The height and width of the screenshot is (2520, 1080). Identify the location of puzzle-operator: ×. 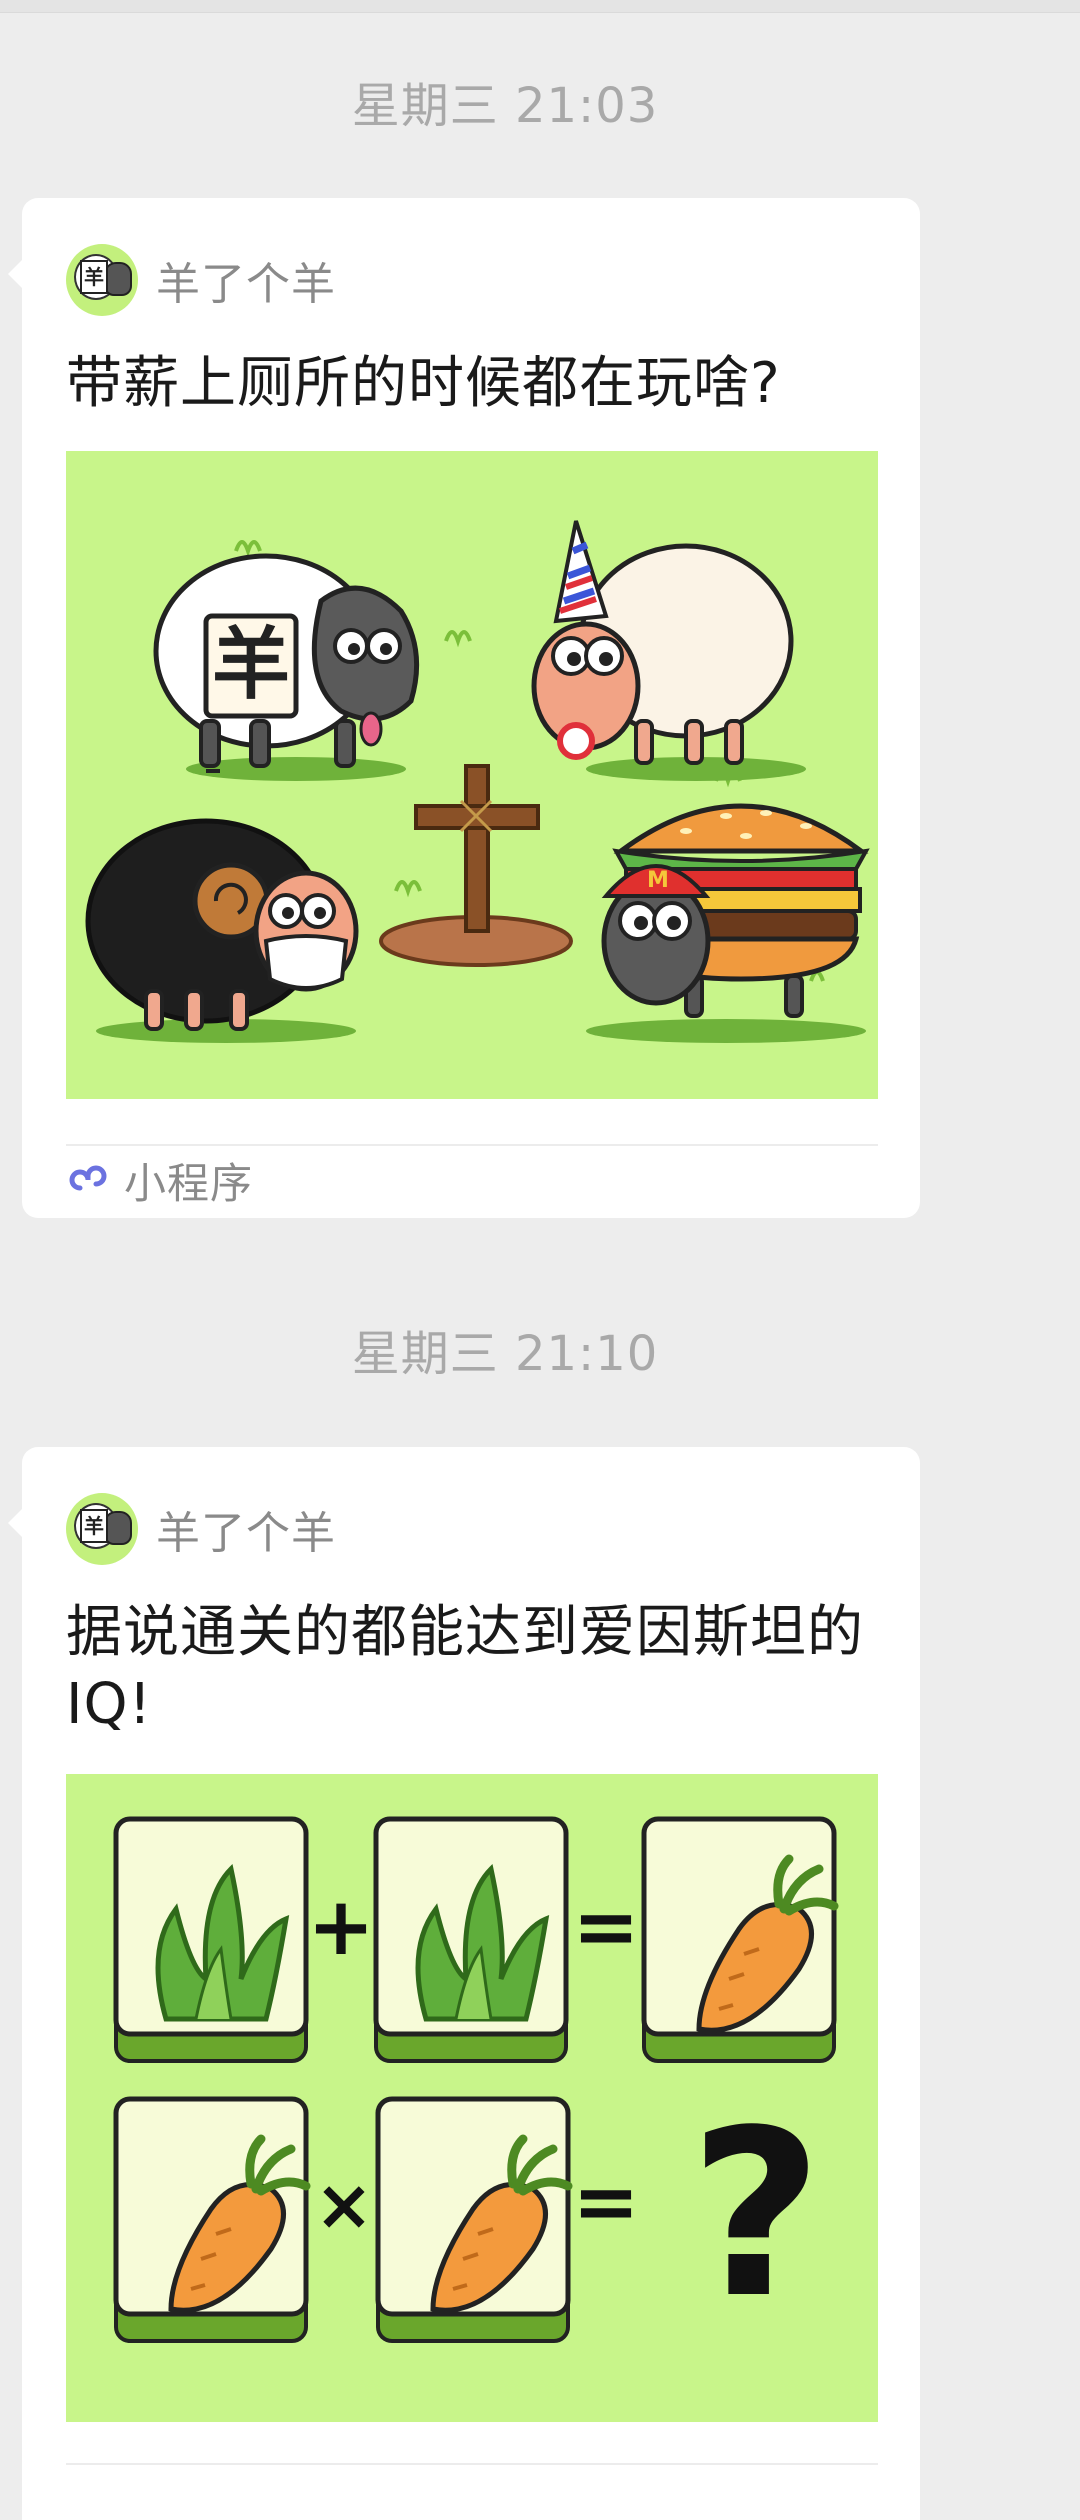
(344, 2205).